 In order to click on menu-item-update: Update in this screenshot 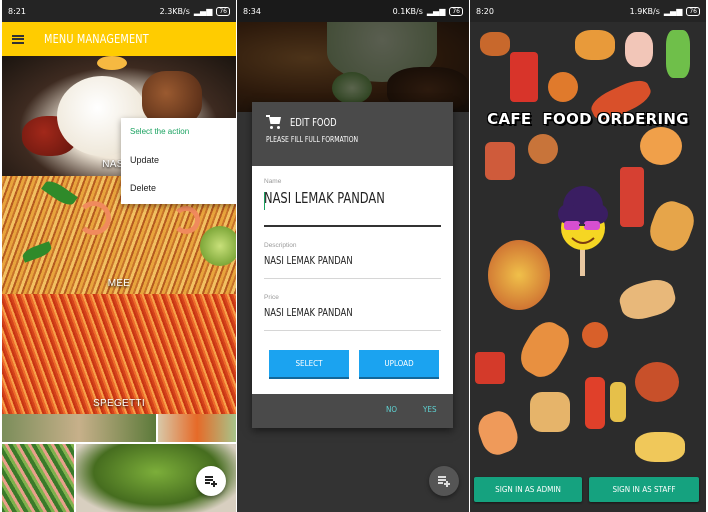, I will do `click(178, 160)`.